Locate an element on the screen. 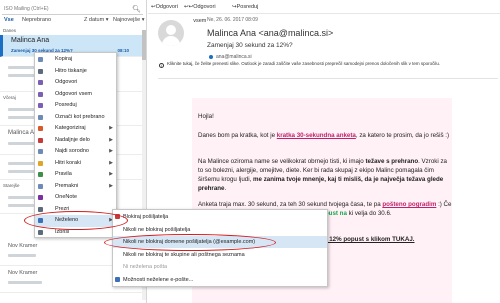 The width and height of the screenshot is (500, 303). sort-by-date: Z datum ▾ is located at coordinates (96, 20).